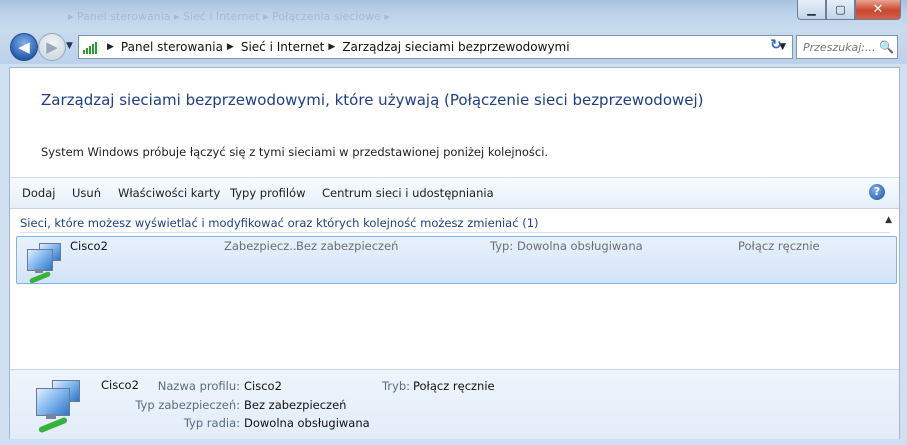  What do you see at coordinates (878, 10) in the screenshot?
I see `close-button: ✕` at bounding box center [878, 10].